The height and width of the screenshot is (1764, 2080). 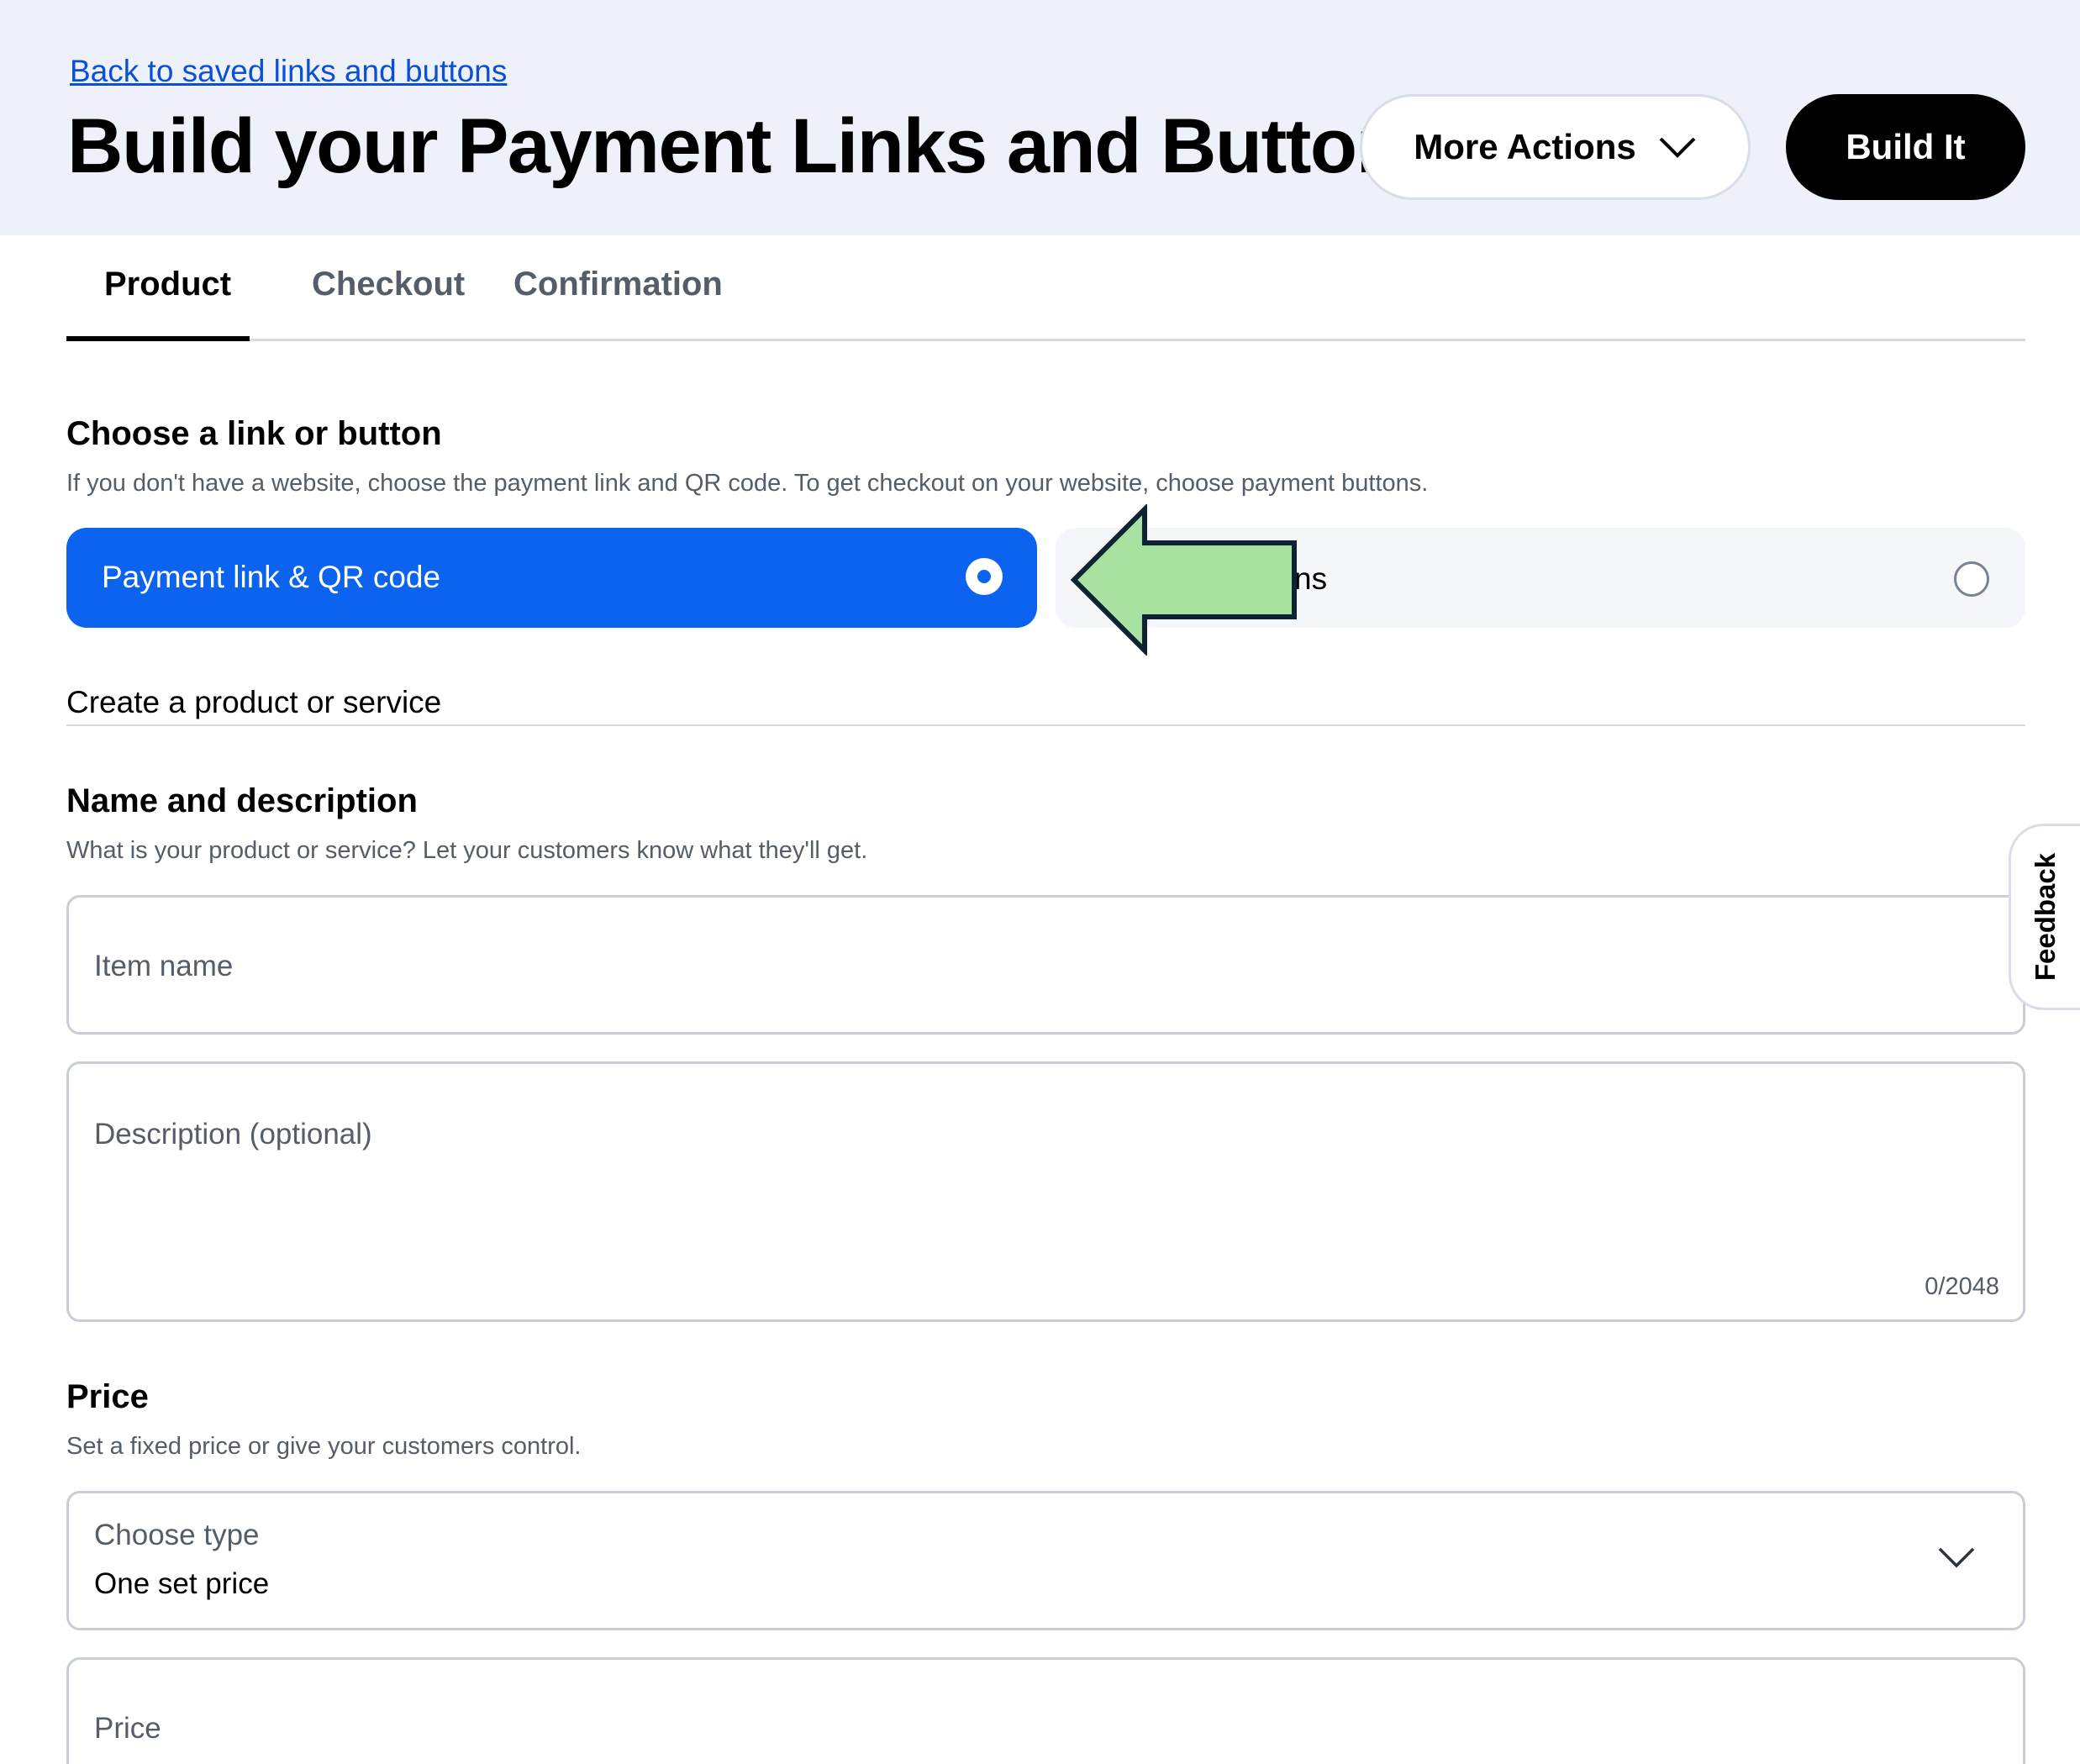 I want to click on option-payment-link-label: Payment link & QR code, so click(x=272, y=577).